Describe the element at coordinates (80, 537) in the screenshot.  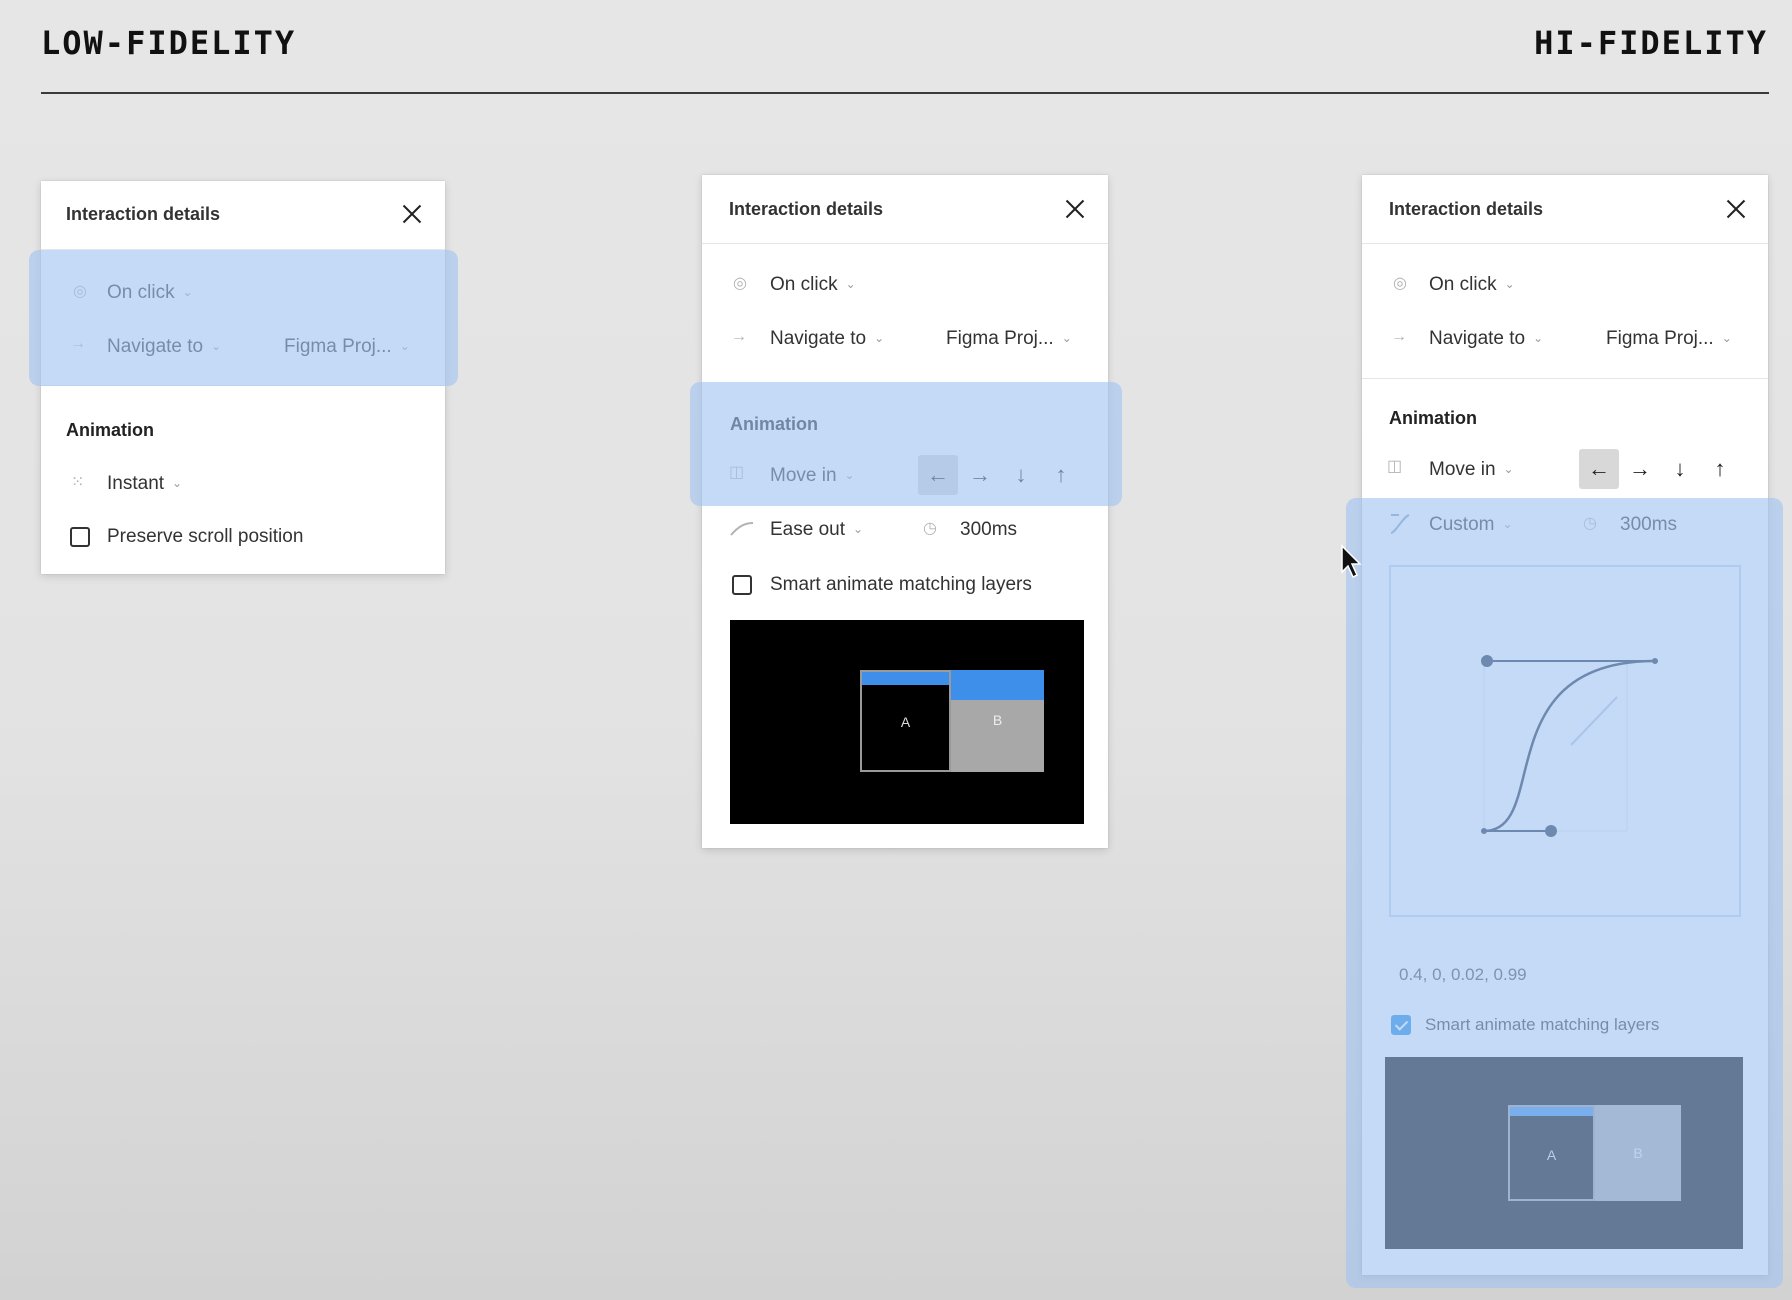
I see `preserve-scroll-checkbox` at that location.